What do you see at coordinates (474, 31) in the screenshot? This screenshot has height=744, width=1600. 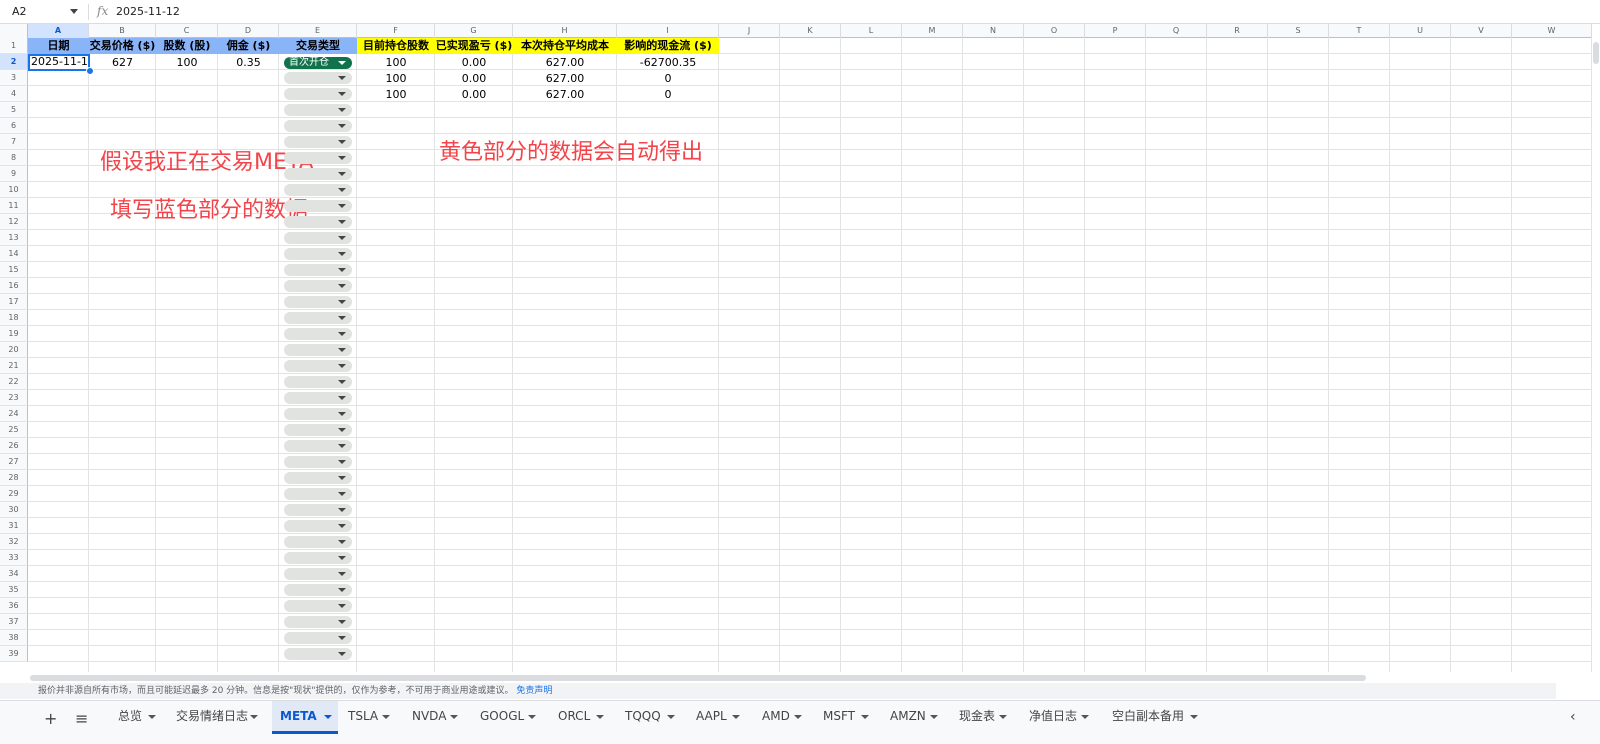 I see `column-header-g: G` at bounding box center [474, 31].